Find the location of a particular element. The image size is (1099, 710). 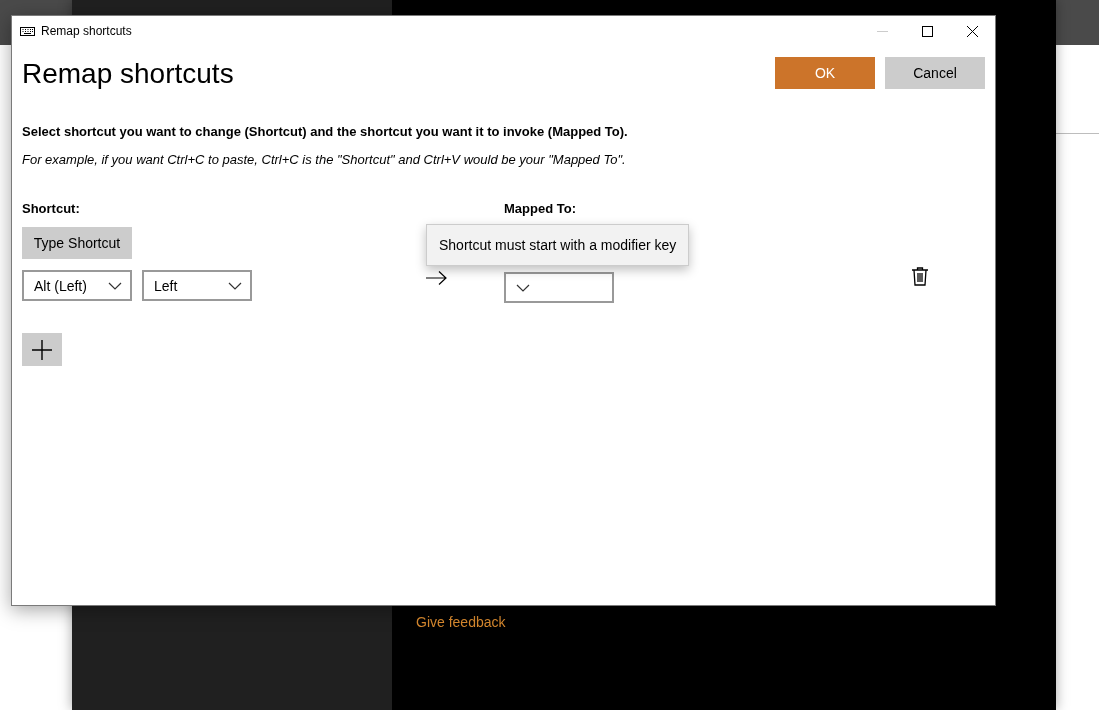

dialog-heading: Remap shortcuts is located at coordinates (128, 73).